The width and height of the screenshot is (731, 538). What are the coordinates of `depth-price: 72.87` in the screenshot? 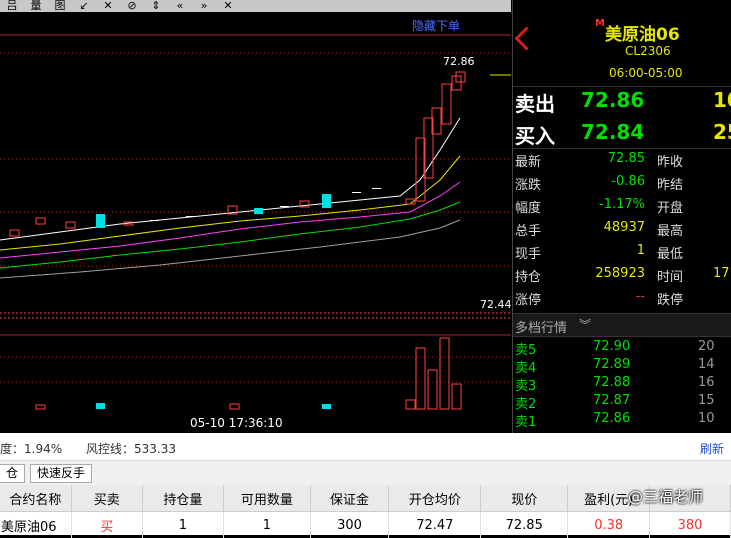 It's located at (611, 400).